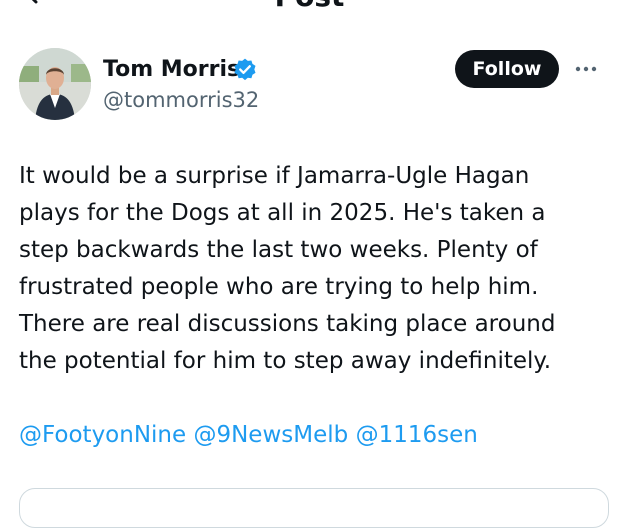  What do you see at coordinates (270, 435) in the screenshot?
I see `mention-link: @9NewsMelb` at bounding box center [270, 435].